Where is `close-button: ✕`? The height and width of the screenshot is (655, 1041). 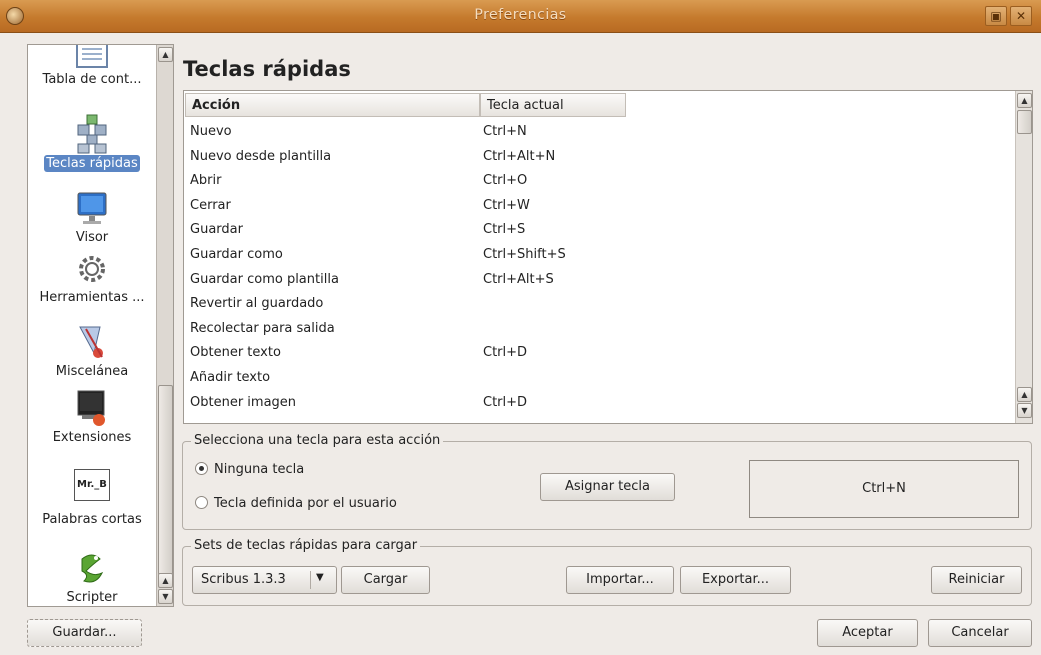 close-button: ✕ is located at coordinates (1021, 16).